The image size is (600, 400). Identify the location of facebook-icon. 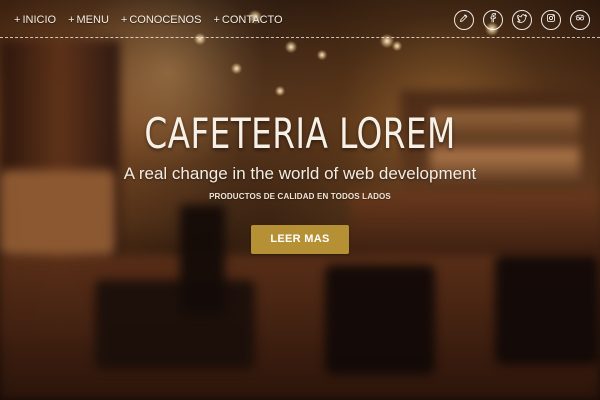
(493, 20).